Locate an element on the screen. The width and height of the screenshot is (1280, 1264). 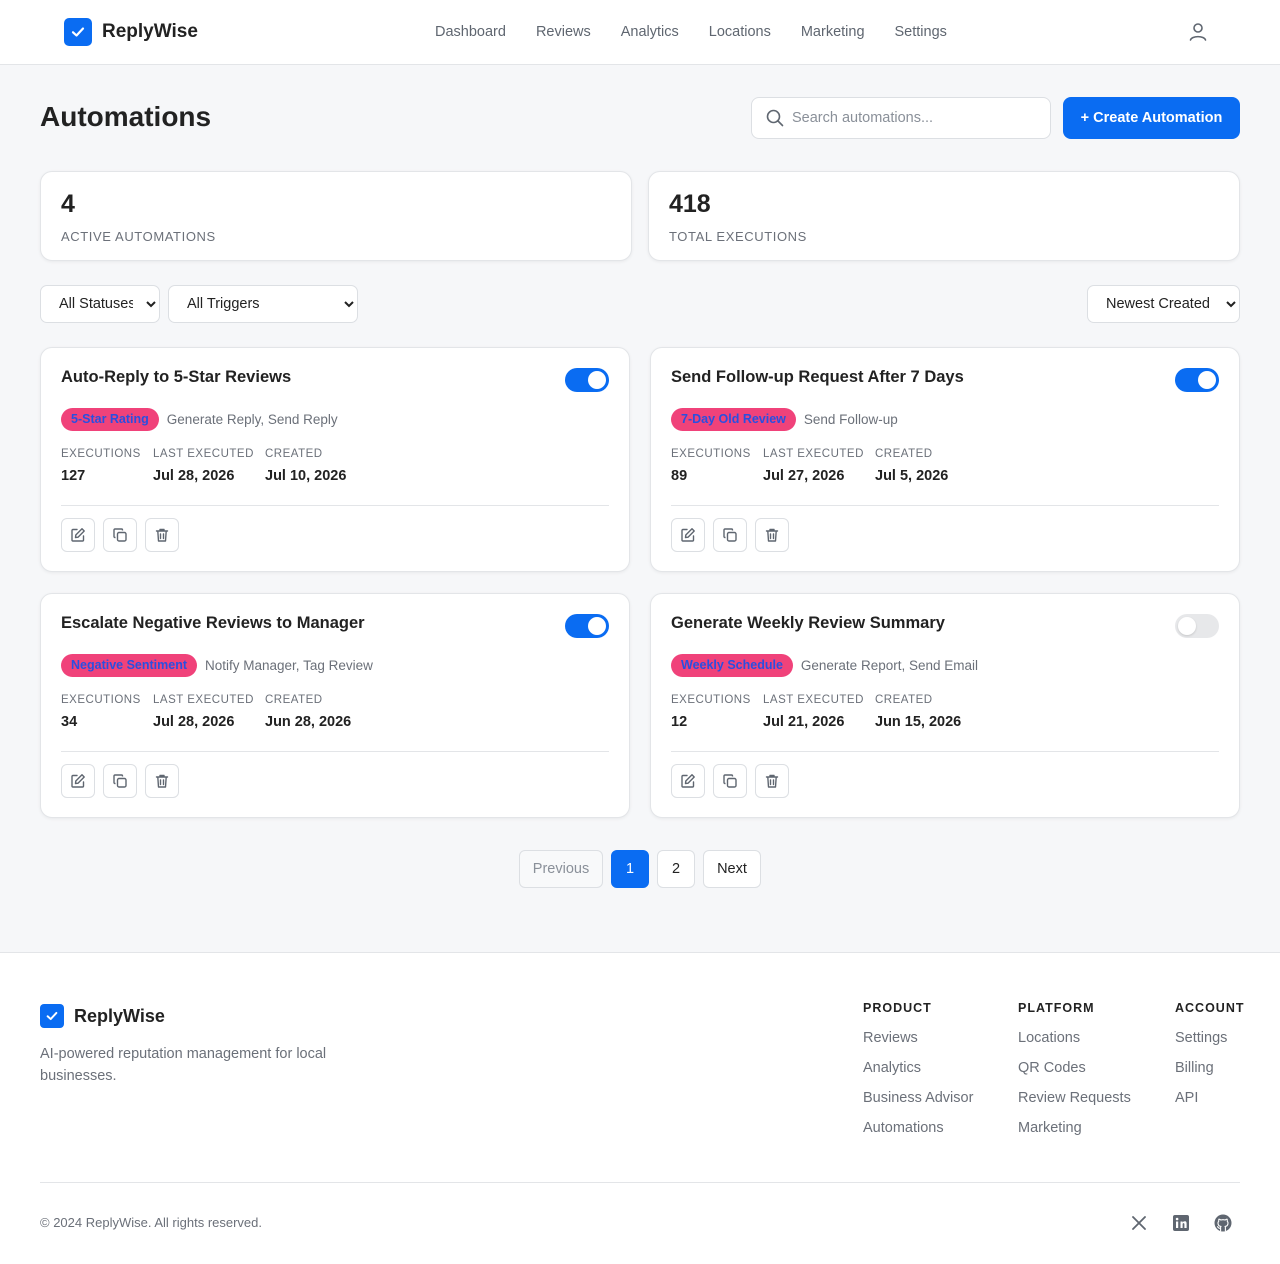
metric-last-executed: LAST EXECUTED Jul 27, 2026 is located at coordinates (813, 466).